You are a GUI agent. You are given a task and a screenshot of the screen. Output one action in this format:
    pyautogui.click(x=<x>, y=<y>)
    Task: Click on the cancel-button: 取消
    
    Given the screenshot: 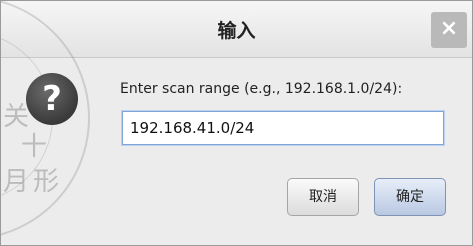 What is the action you would take?
    pyautogui.click(x=323, y=197)
    